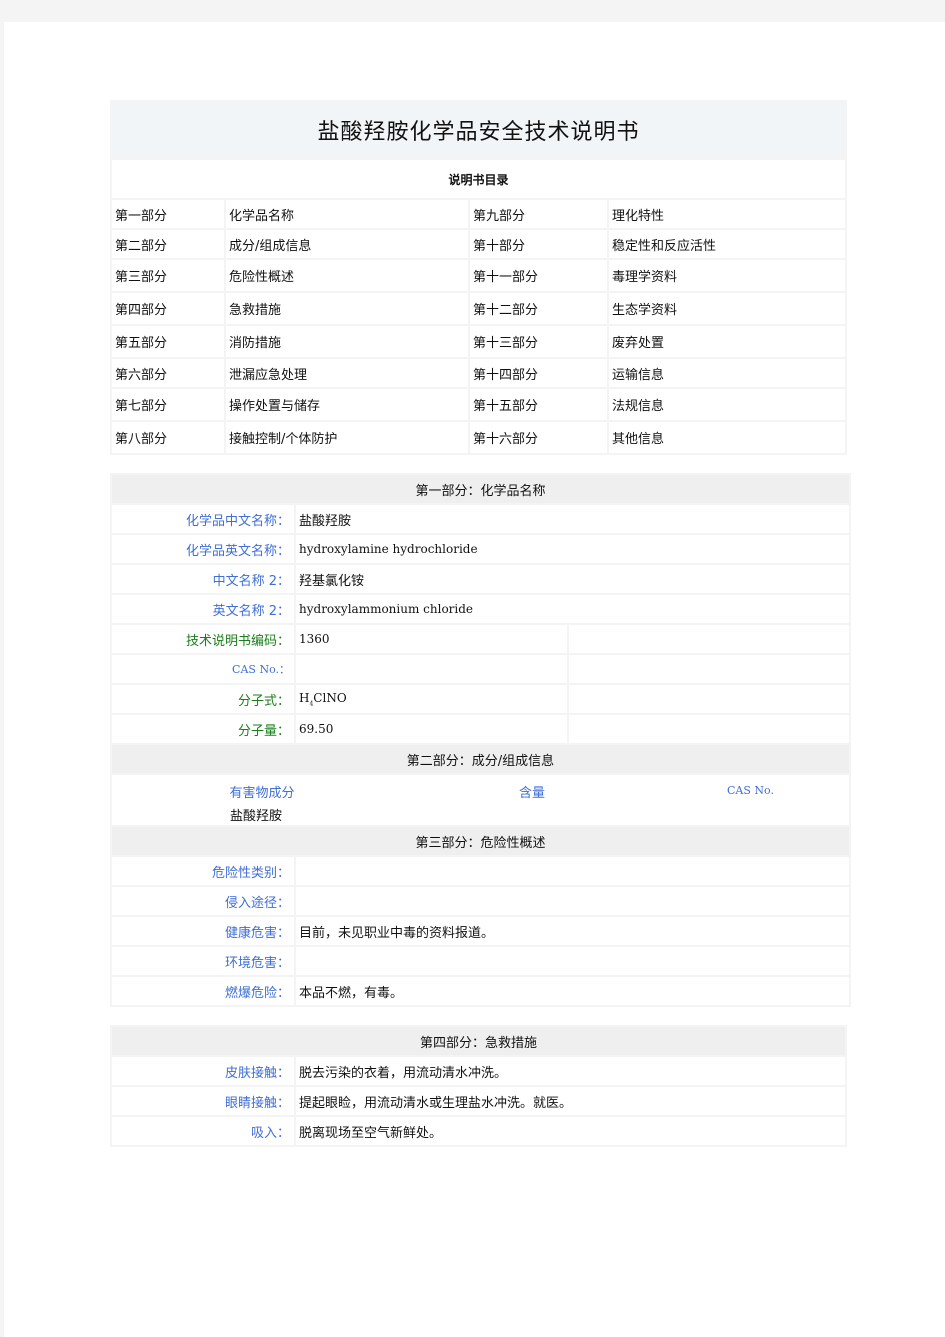 The height and width of the screenshot is (1337, 945). What do you see at coordinates (727, 214) in the screenshot?
I see `toc-link: 理化特性` at bounding box center [727, 214].